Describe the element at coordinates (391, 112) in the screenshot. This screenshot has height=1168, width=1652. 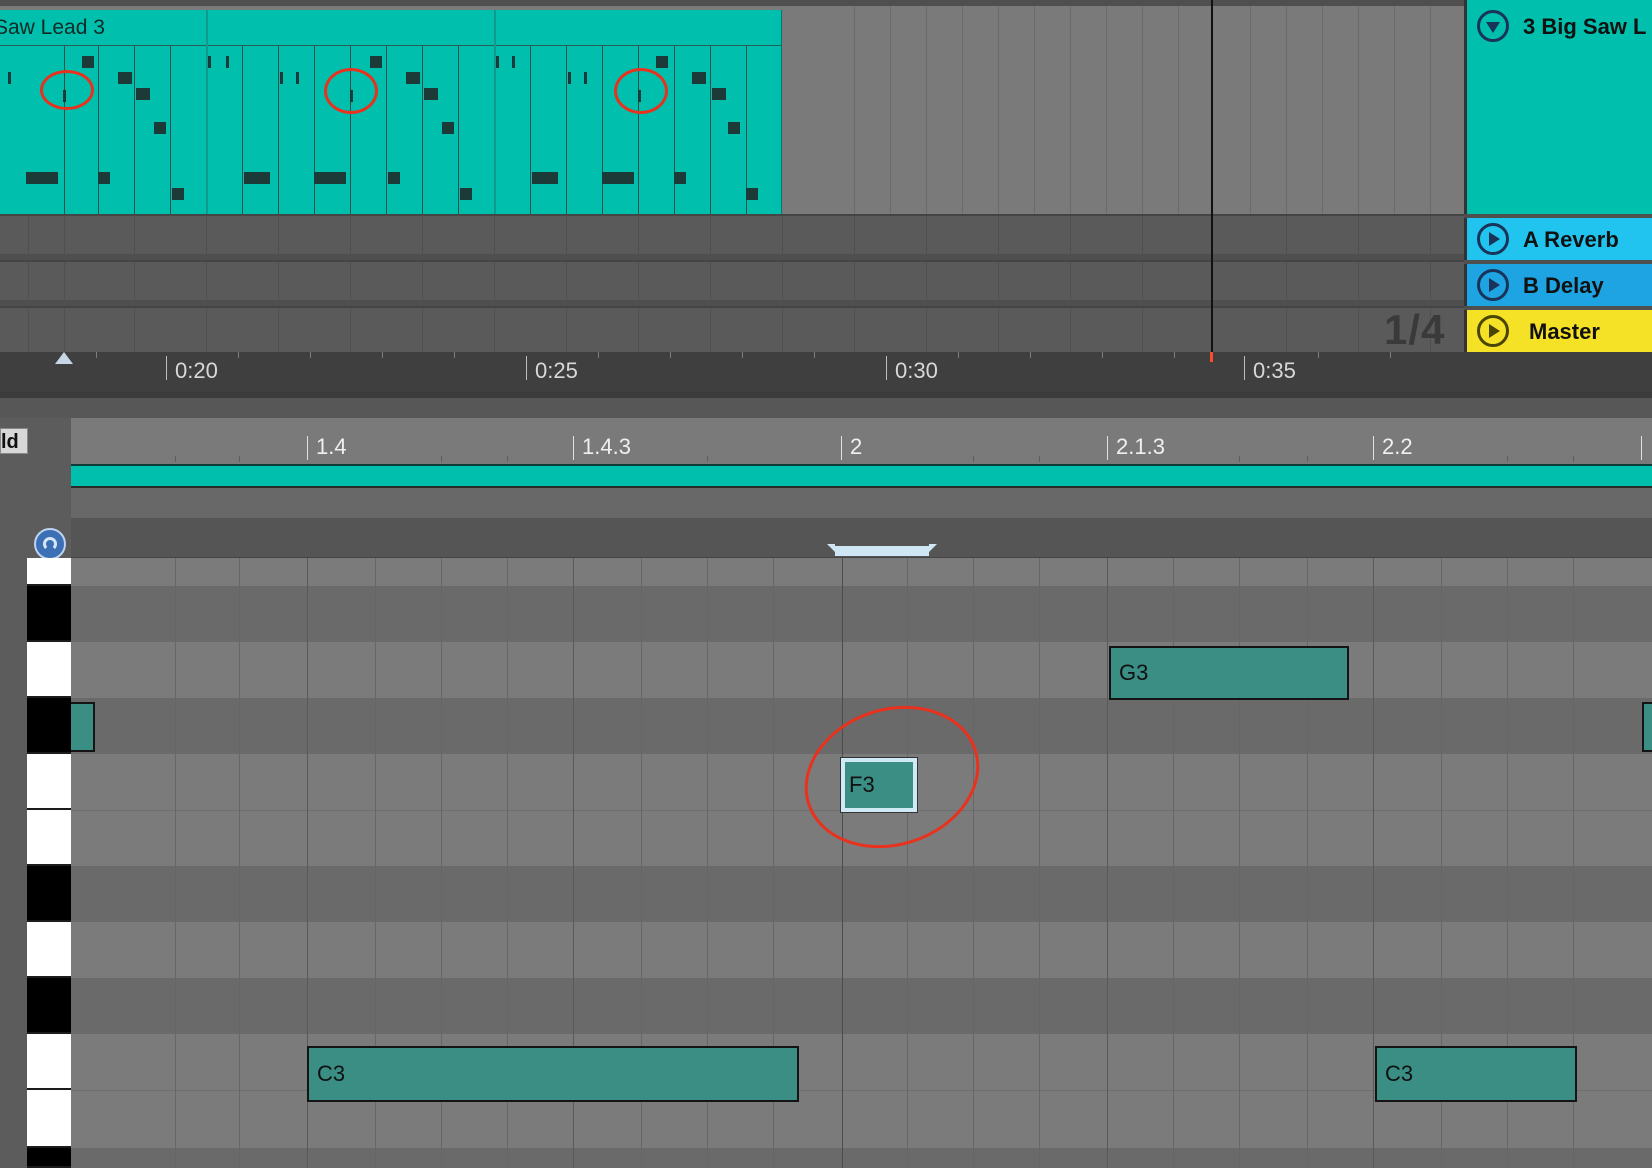
I see `midi-clip: Saw Lead 3` at that location.